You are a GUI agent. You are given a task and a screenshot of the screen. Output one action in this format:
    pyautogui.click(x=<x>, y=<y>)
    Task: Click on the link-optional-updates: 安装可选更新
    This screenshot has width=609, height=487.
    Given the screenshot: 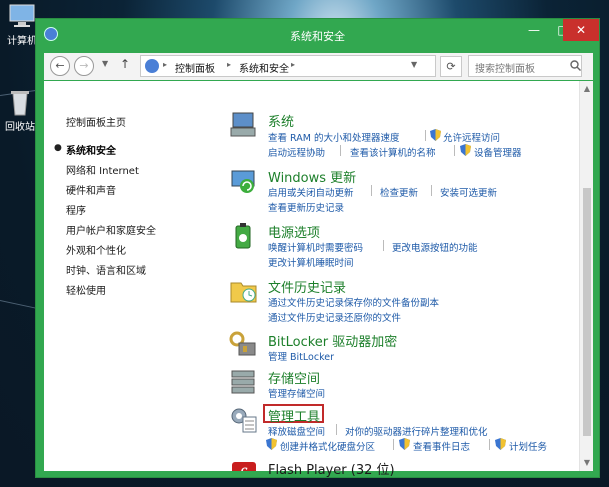 What is the action you would take?
    pyautogui.click(x=468, y=192)
    